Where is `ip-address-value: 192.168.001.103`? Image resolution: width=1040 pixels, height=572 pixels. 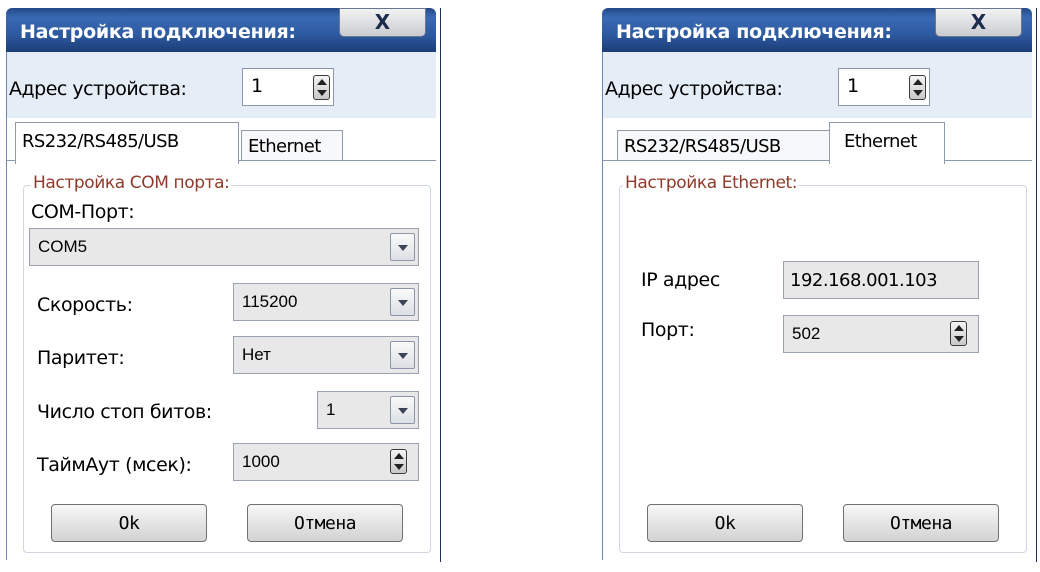 ip-address-value: 192.168.001.103 is located at coordinates (864, 280).